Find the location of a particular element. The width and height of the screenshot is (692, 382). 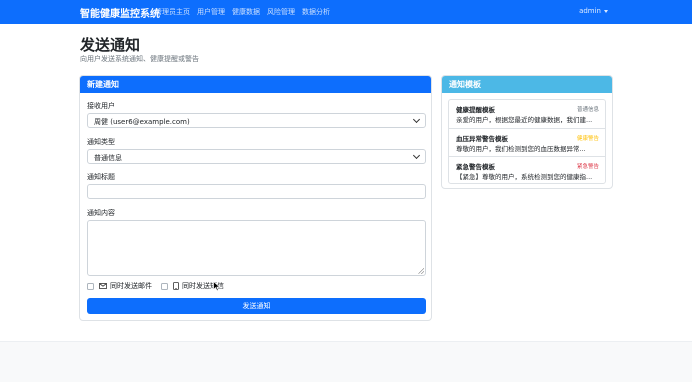

nav-link-admin-home: 管理员主页 is located at coordinates (172, 12).